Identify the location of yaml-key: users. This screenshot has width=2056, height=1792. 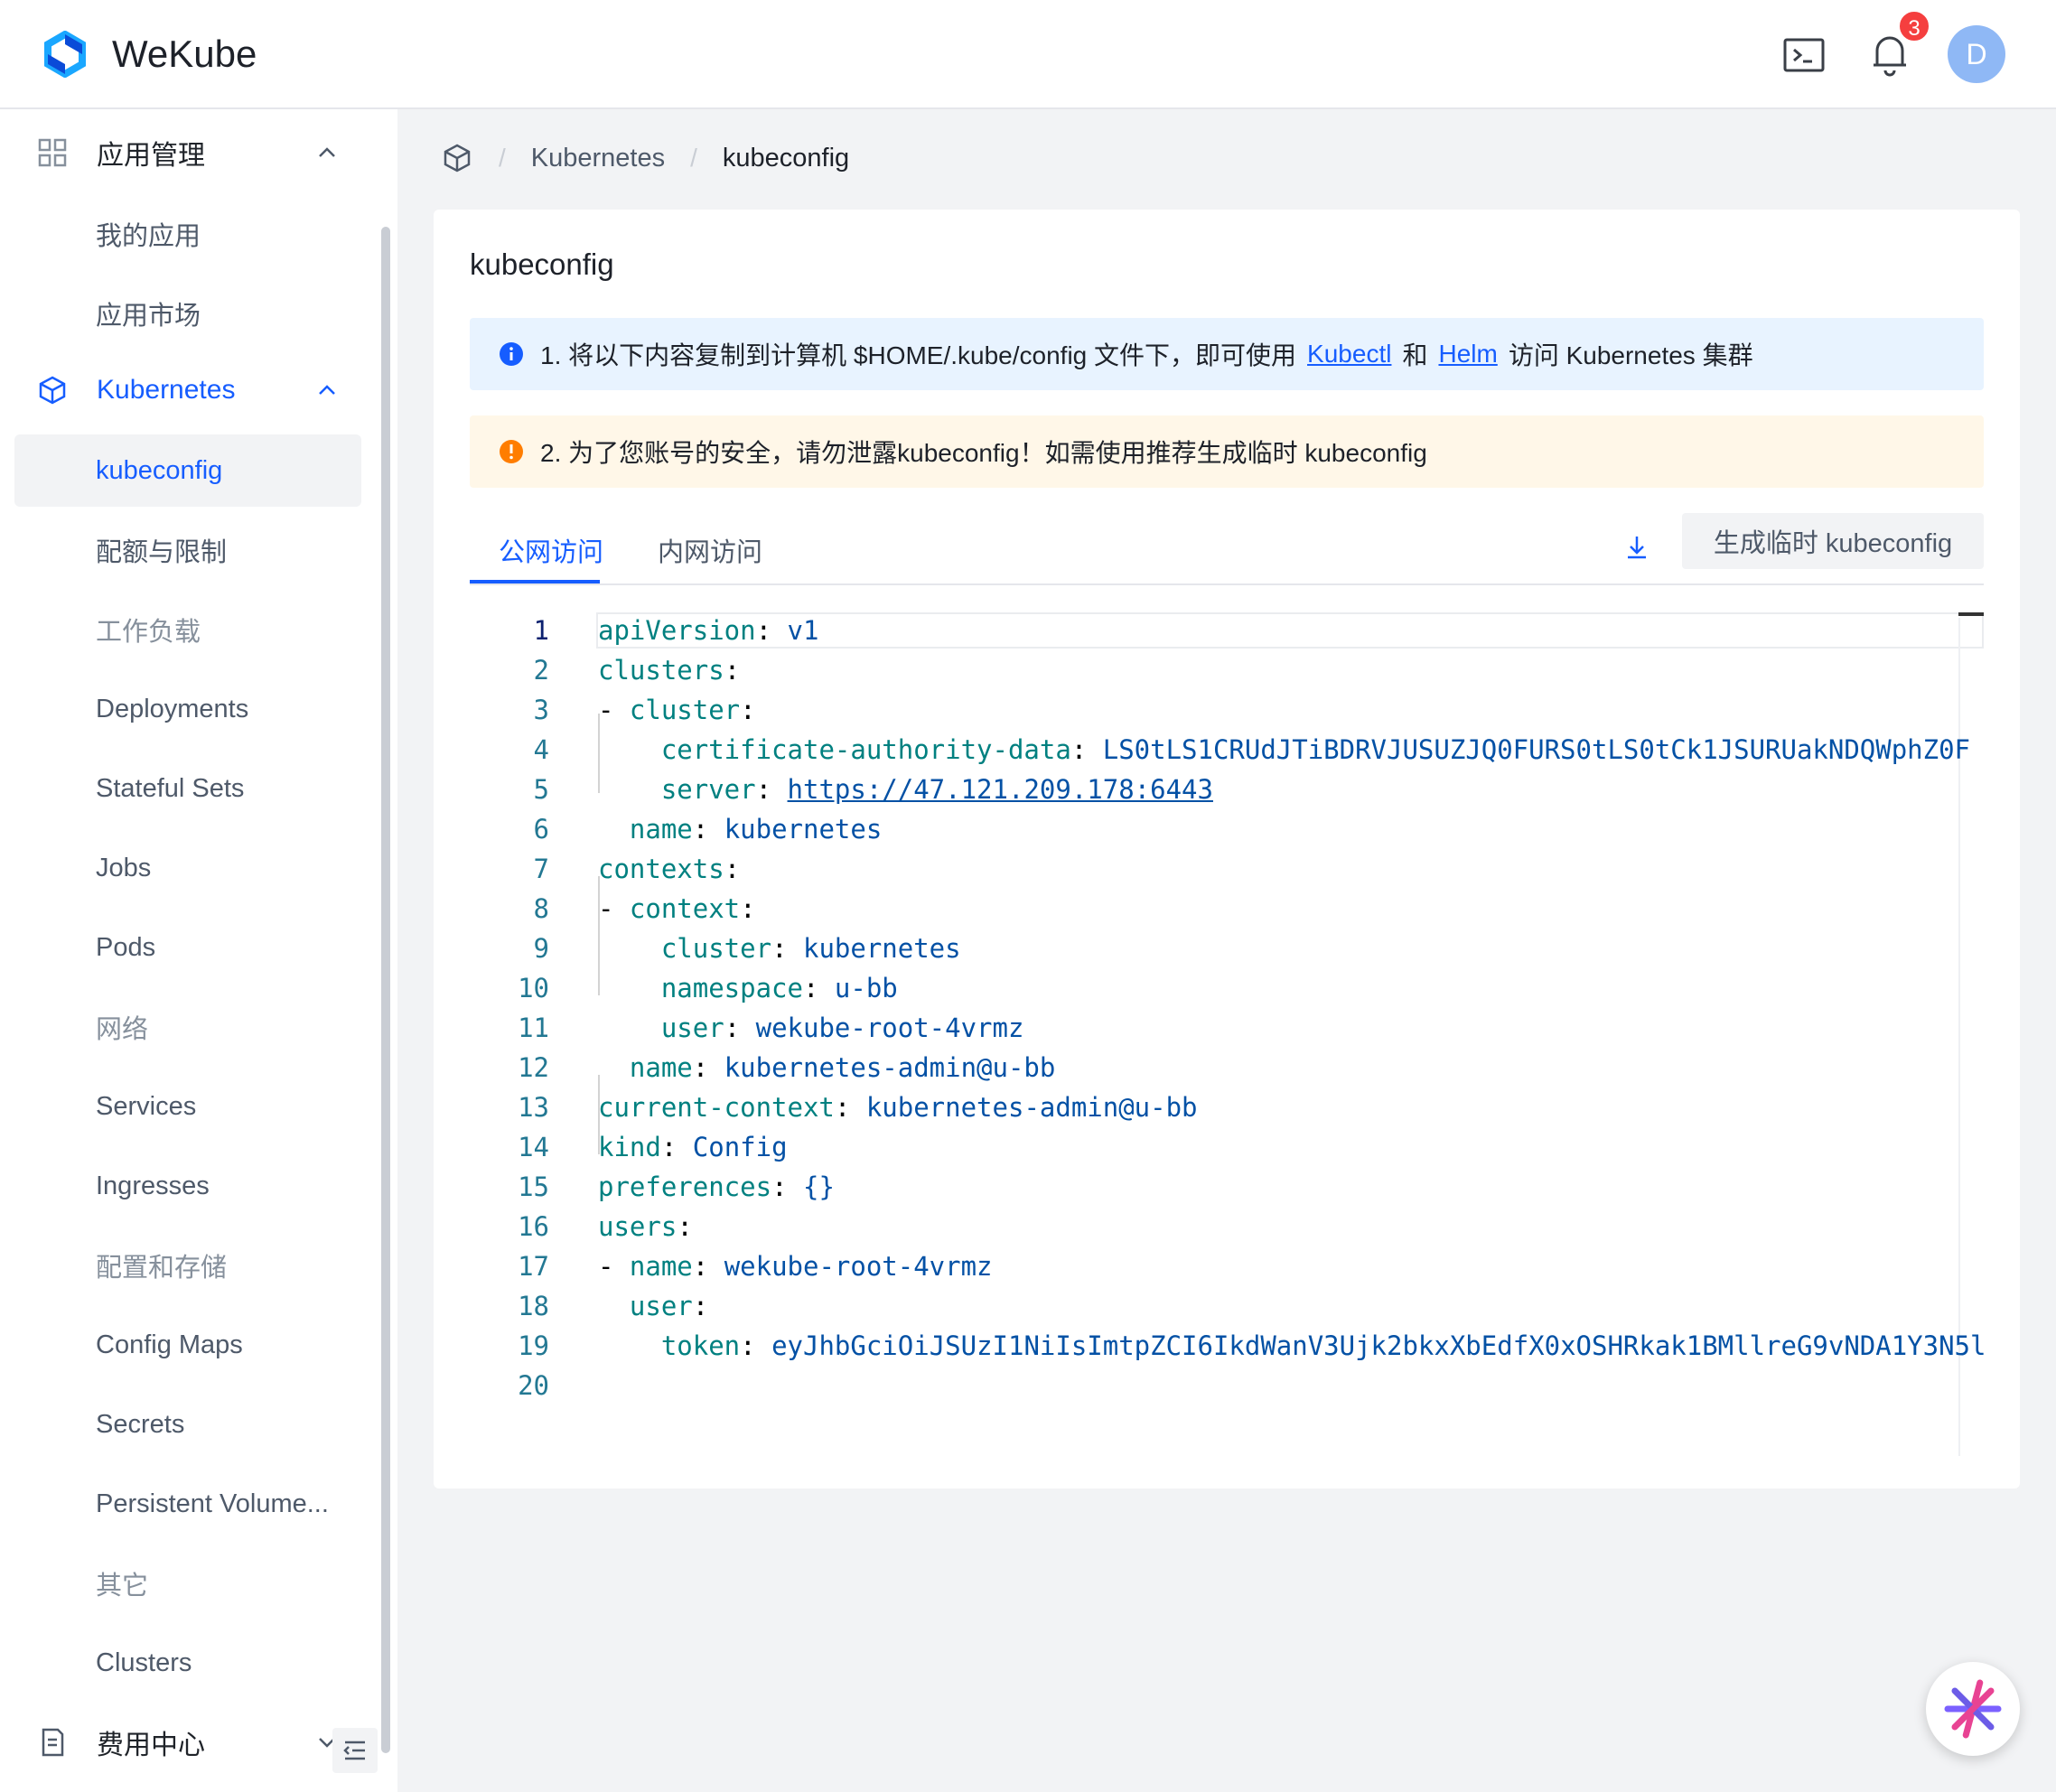
(638, 1226).